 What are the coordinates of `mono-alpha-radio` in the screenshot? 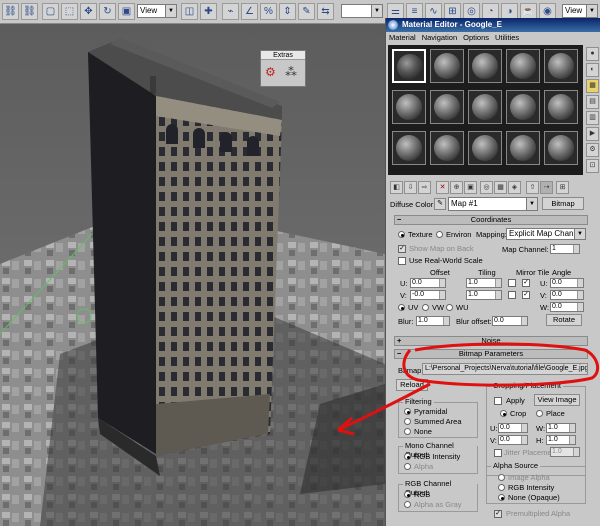 It's located at (407, 466).